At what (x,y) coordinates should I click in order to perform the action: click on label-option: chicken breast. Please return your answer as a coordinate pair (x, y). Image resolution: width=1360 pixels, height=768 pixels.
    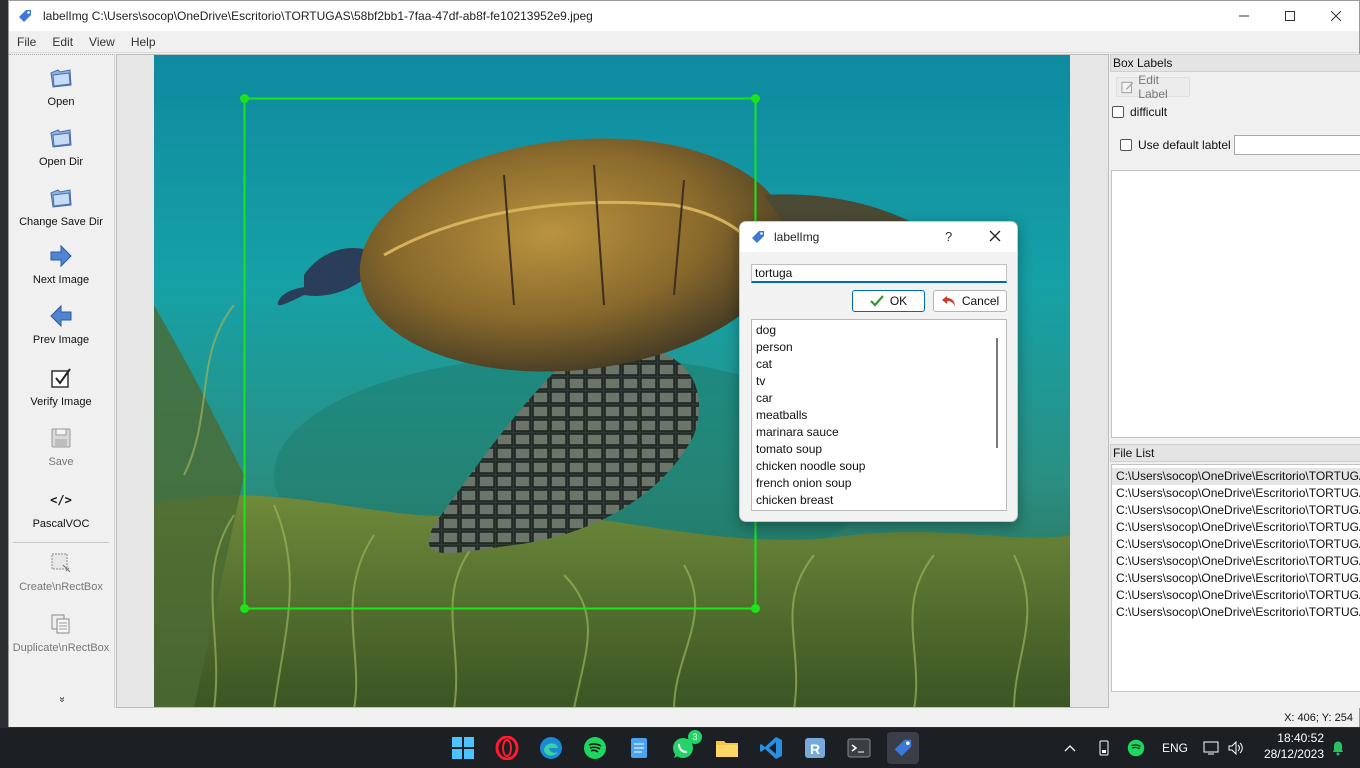
    Looking at the image, I should click on (879, 500).